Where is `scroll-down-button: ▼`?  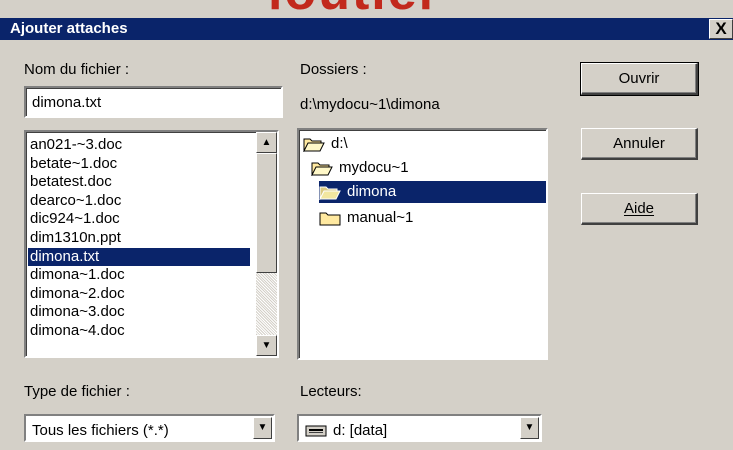 scroll-down-button: ▼ is located at coordinates (266, 345).